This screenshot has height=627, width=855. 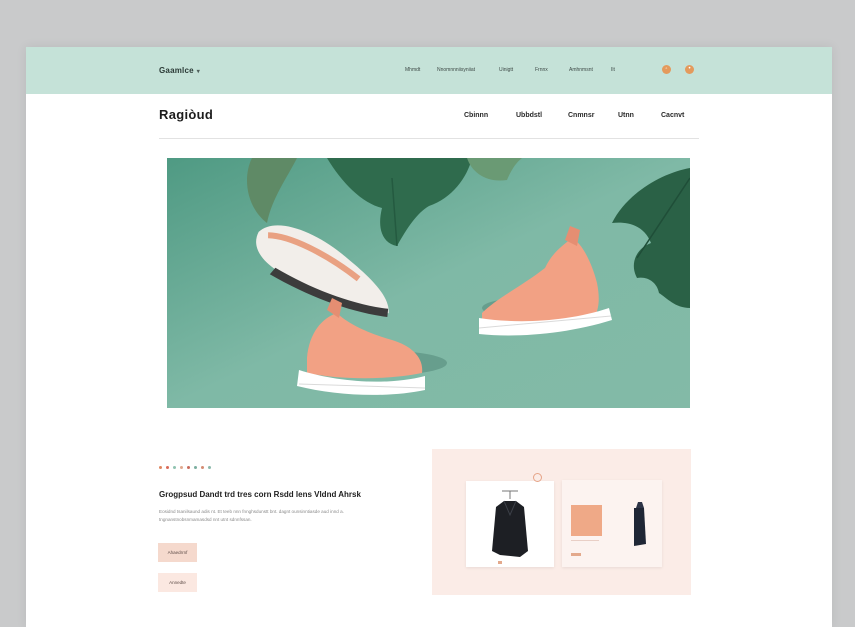 I want to click on top-nav-link: Mhmdt, so click(x=412, y=70).